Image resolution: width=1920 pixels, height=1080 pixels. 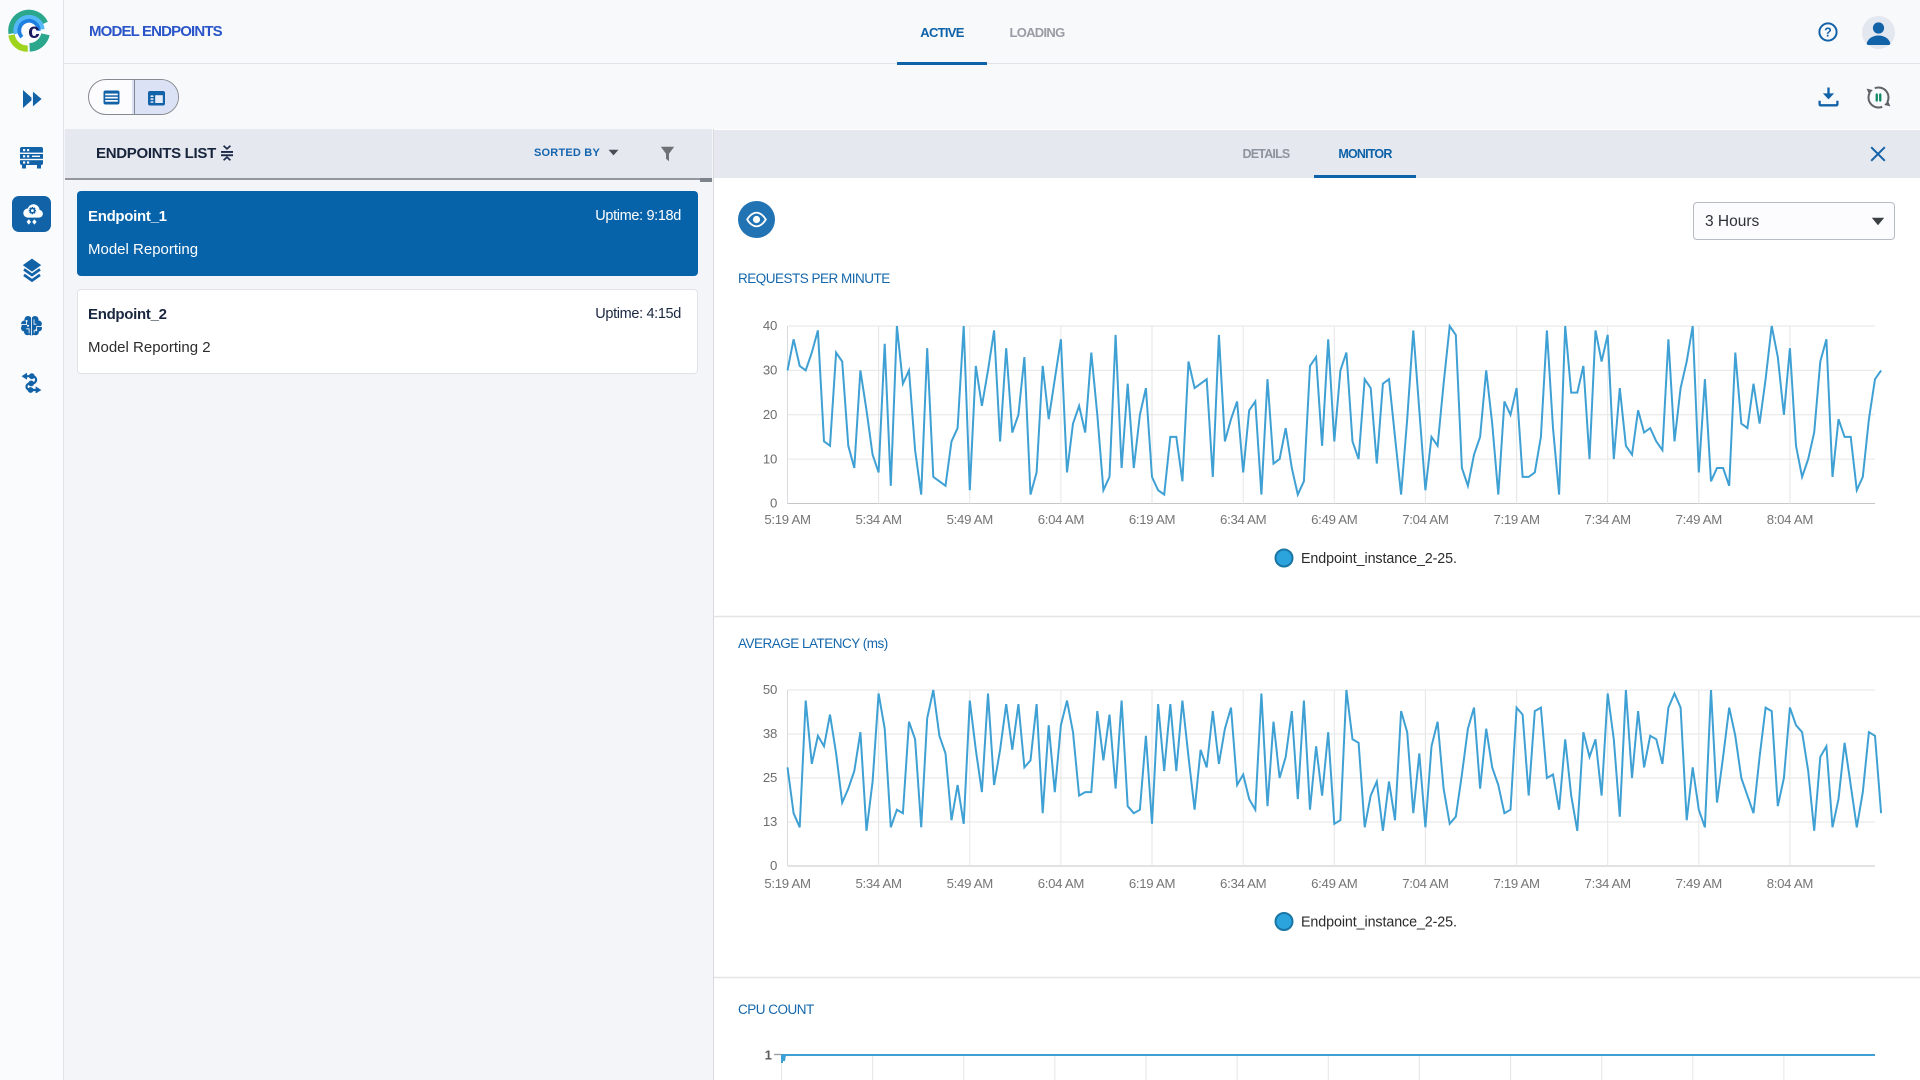 What do you see at coordinates (770, 777) in the screenshot?
I see `svg-text: 25` at bounding box center [770, 777].